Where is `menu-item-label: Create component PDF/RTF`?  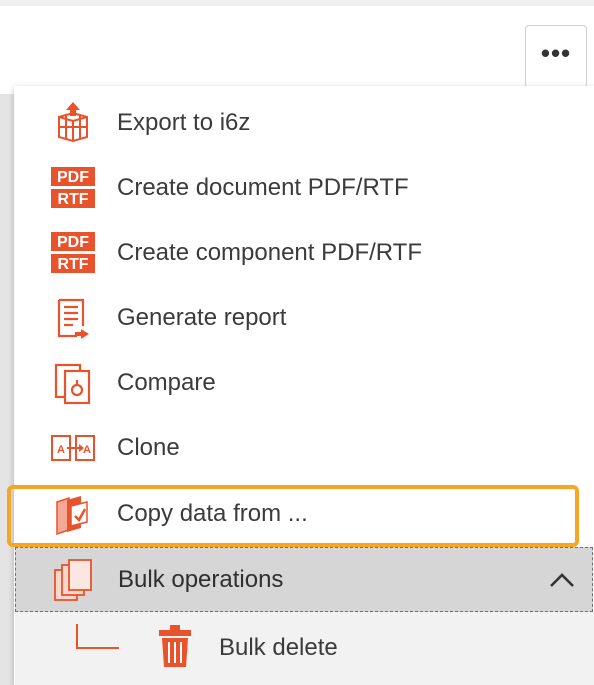
menu-item-label: Create component PDF/RTF is located at coordinates (270, 252).